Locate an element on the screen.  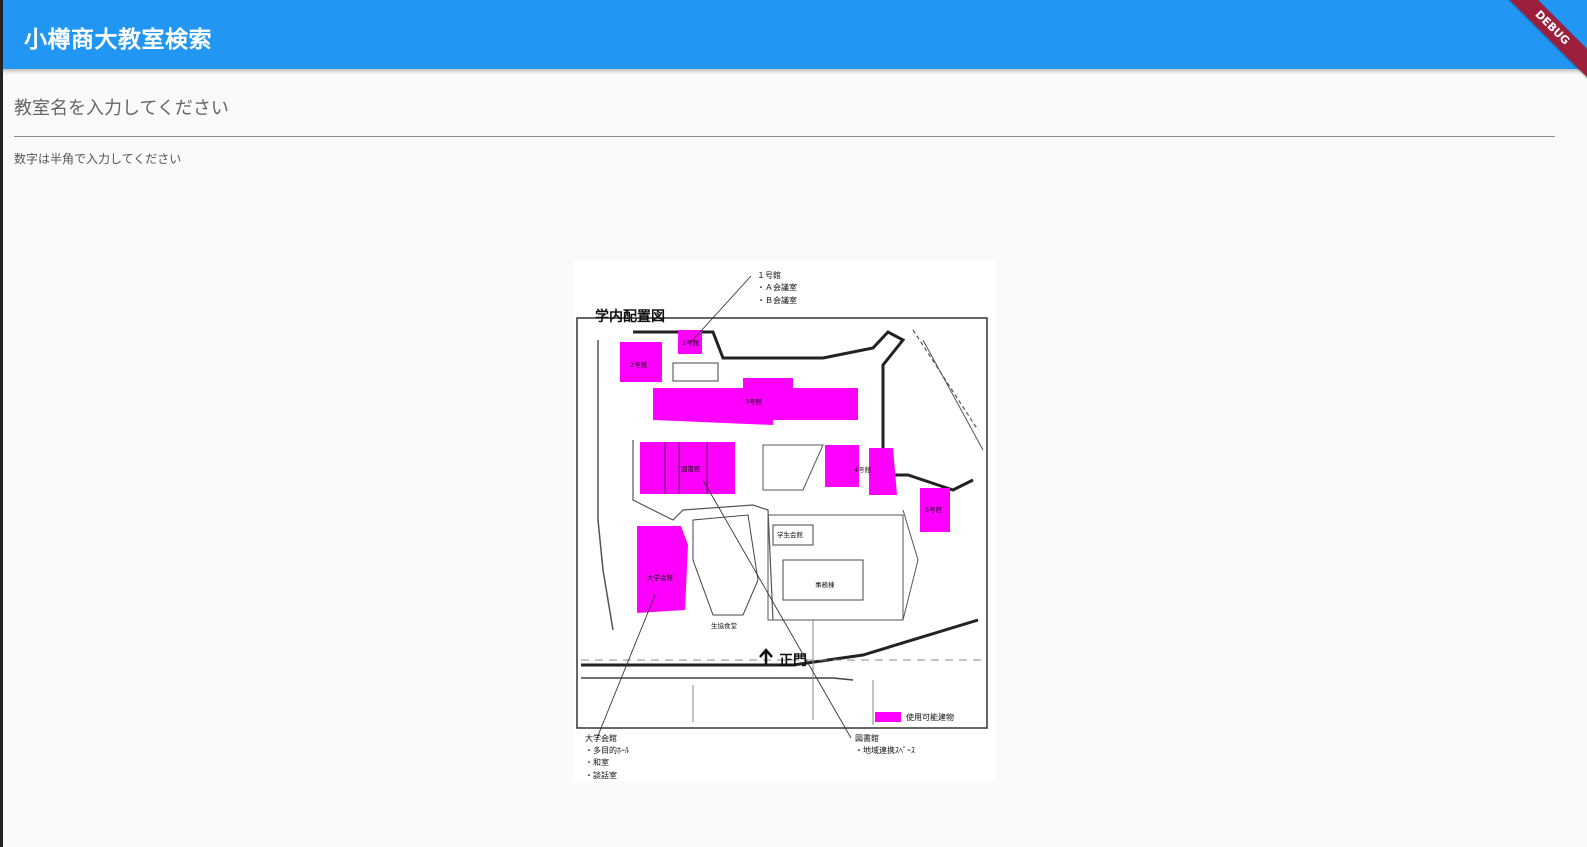
search-helper-text: 数字は半角で入力してください is located at coordinates (98, 159).